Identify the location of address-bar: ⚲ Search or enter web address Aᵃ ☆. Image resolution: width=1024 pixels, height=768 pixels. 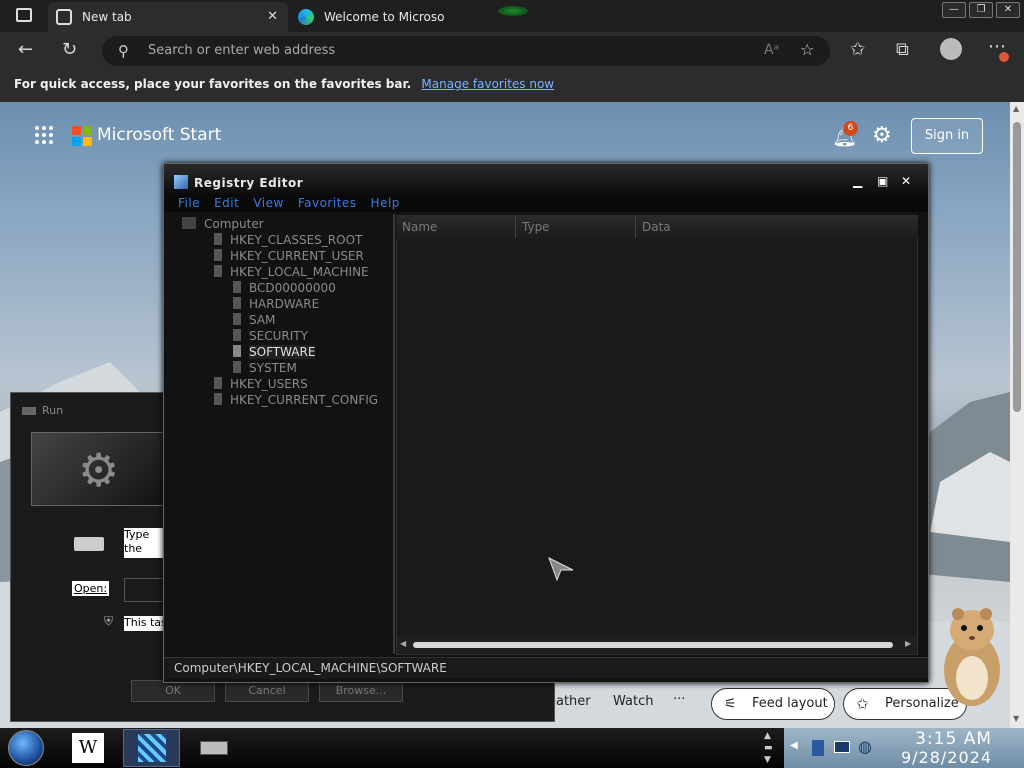
(466, 51).